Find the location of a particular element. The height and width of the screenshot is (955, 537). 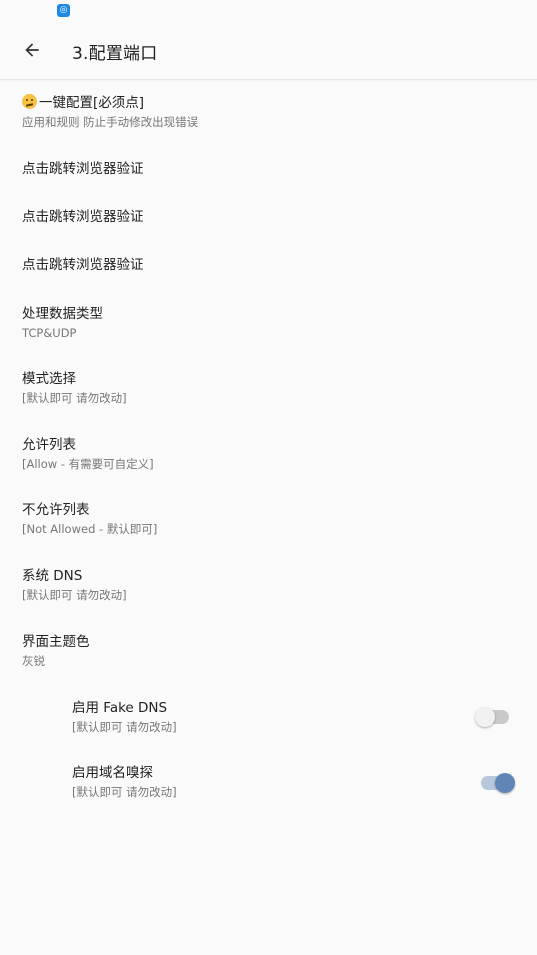

item-title: 处理数据类型 is located at coordinates (62, 314).